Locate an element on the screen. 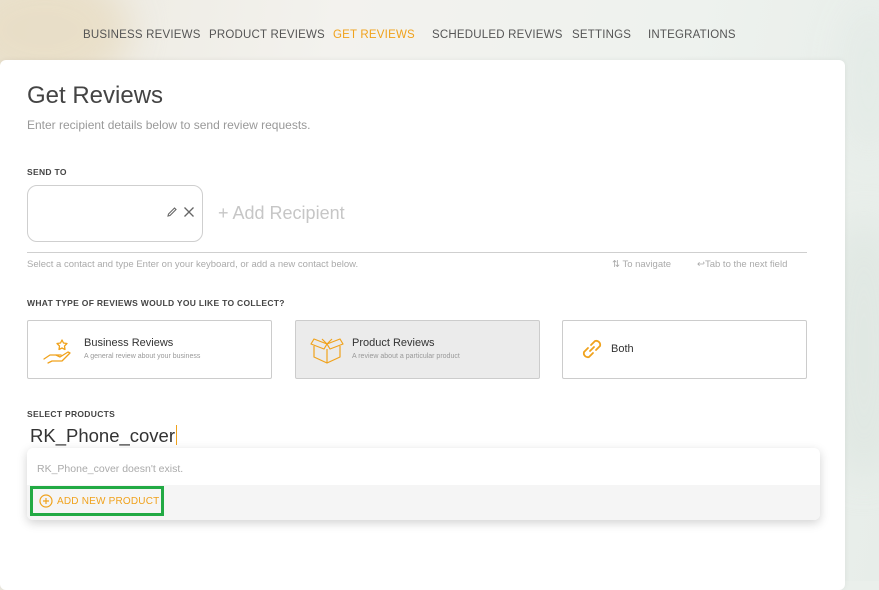  add-new-product-button: ADD NEW PRODUCT is located at coordinates (97, 501).